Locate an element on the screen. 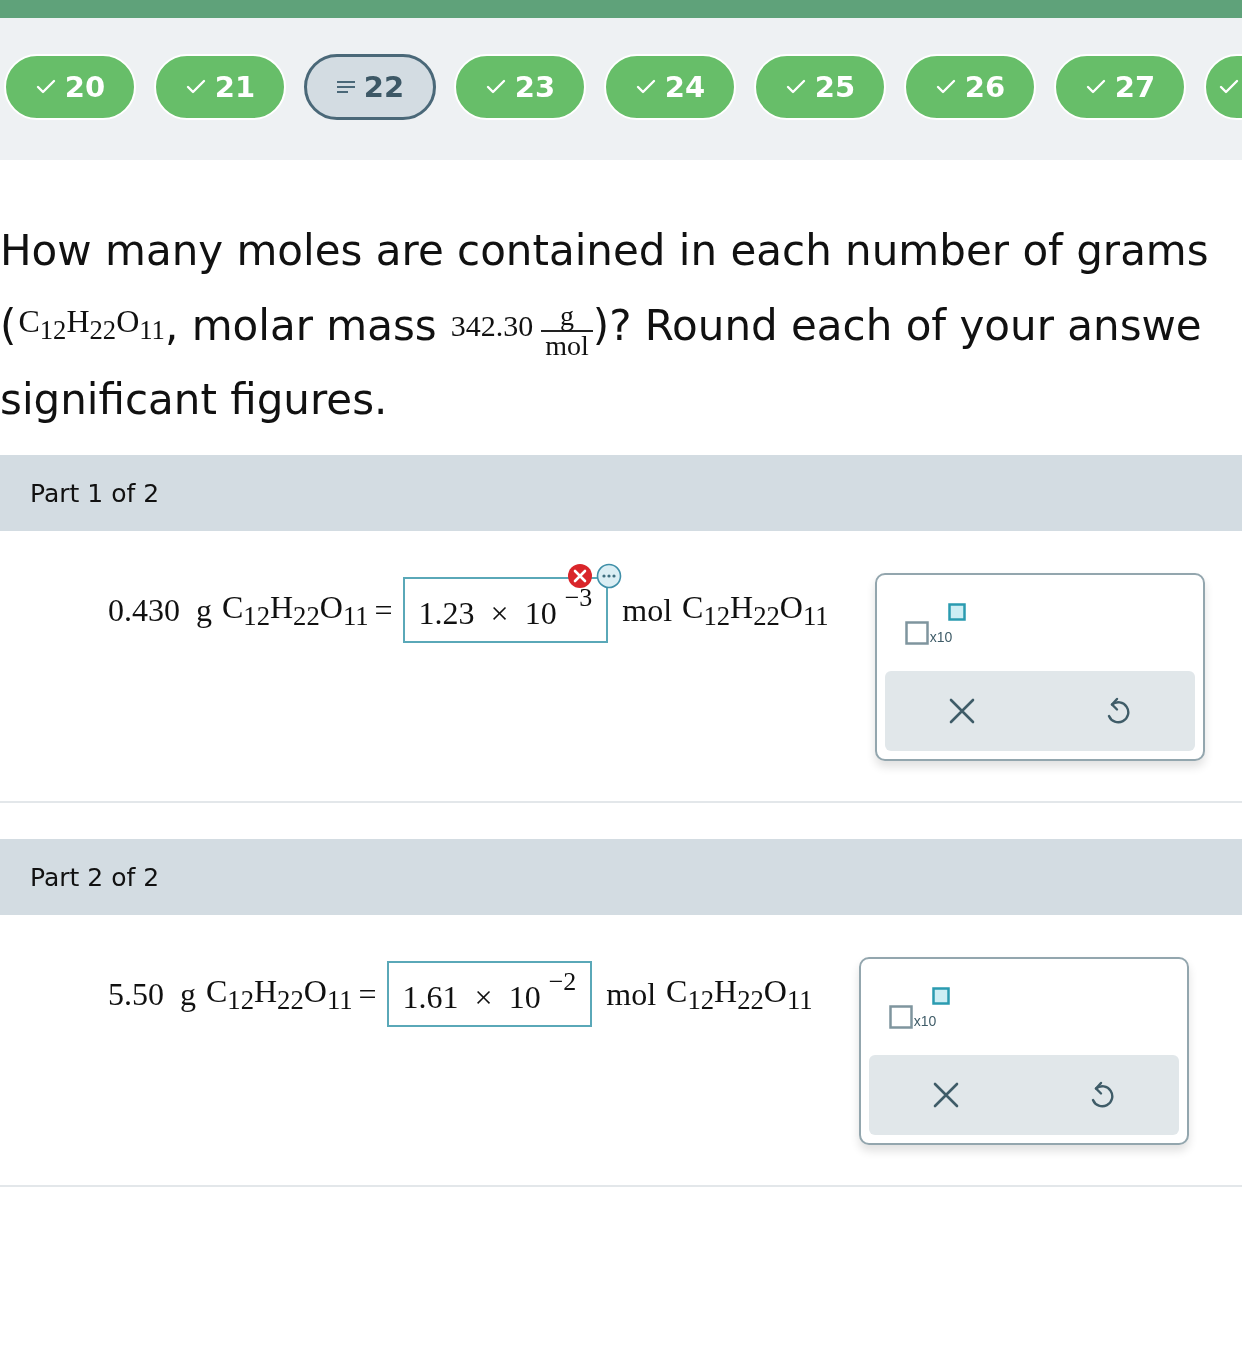  question-tab: 21 is located at coordinates (220, 87).